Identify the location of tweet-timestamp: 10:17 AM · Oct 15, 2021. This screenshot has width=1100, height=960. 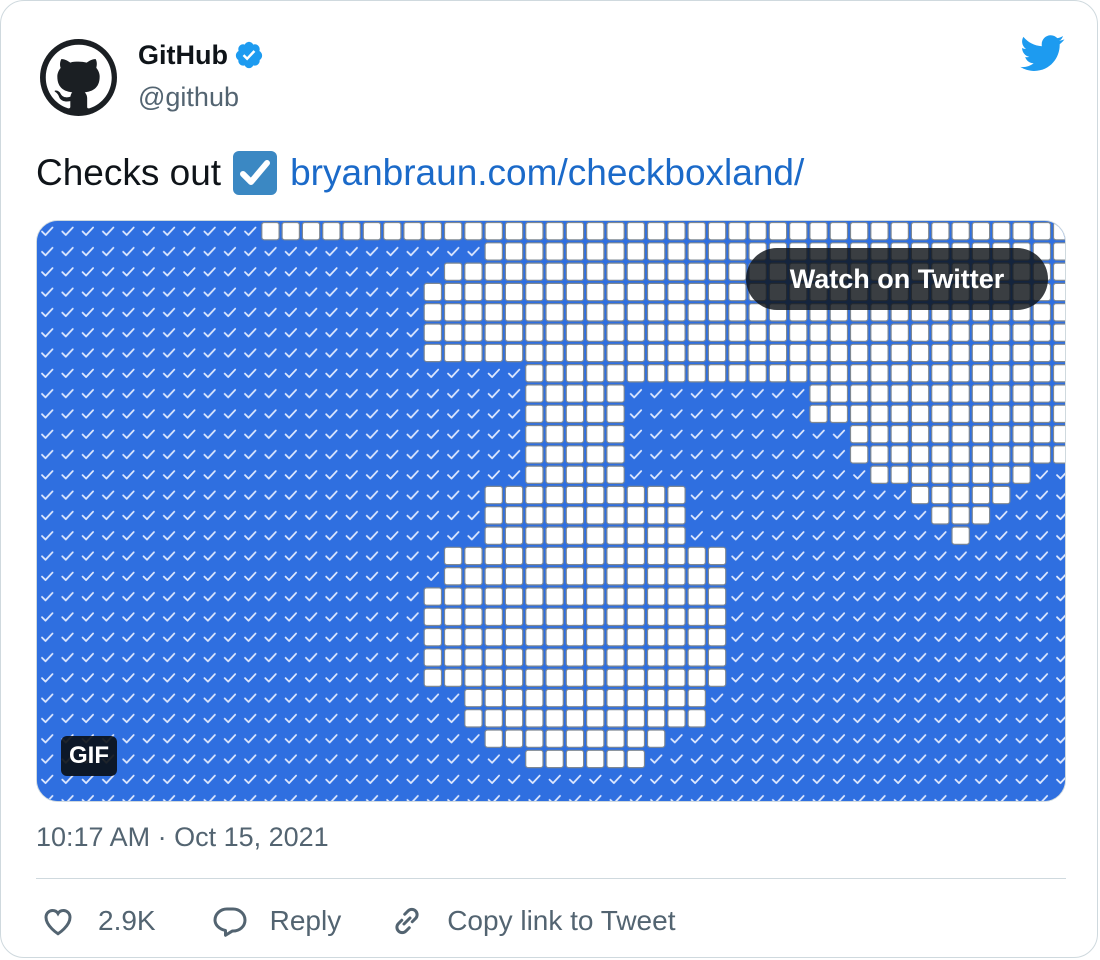
(182, 837).